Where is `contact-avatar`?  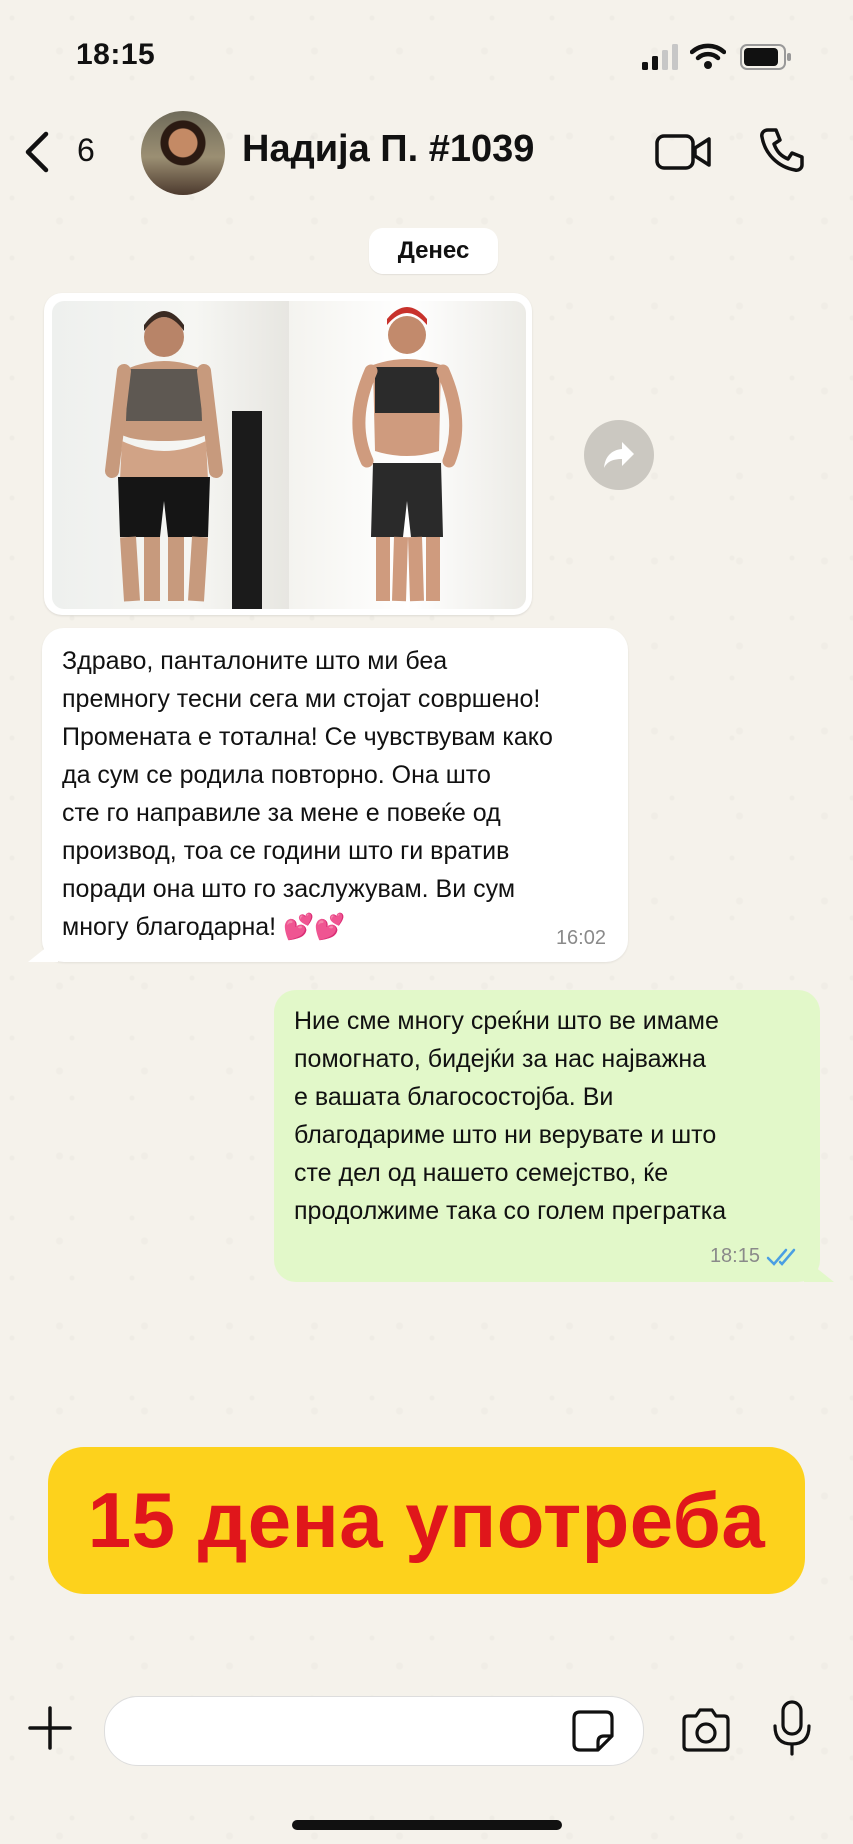 contact-avatar is located at coordinates (183, 153).